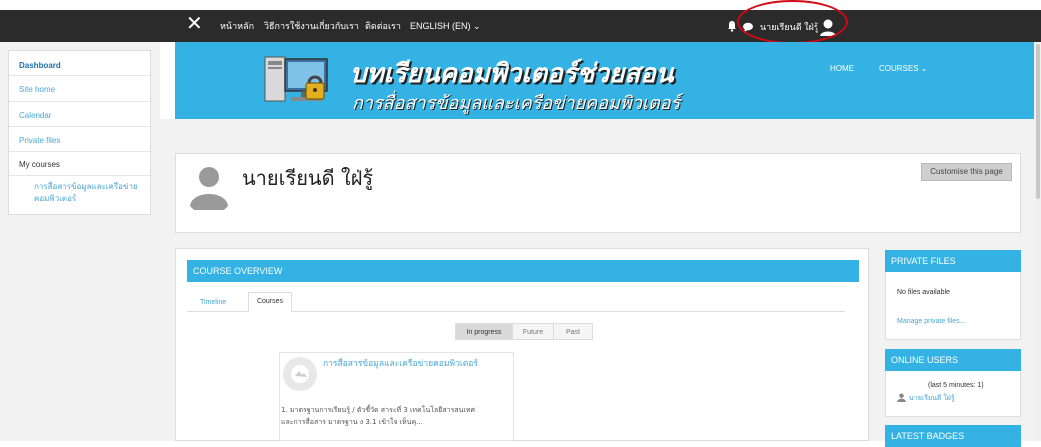 The image size is (1041, 447). I want to click on scrollbar-thumb, so click(1038, 121).